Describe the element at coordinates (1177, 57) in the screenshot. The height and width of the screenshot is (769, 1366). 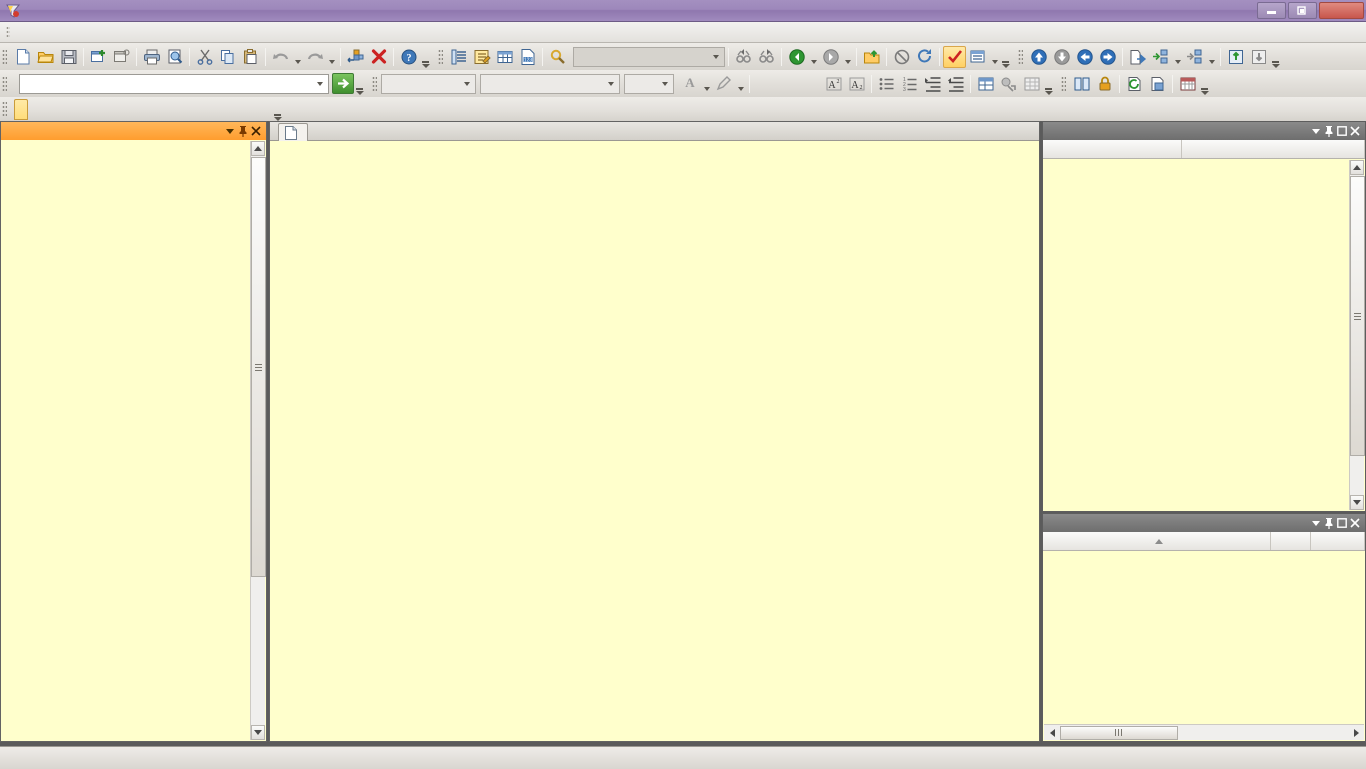
I see `indent-dropdown-icon` at that location.